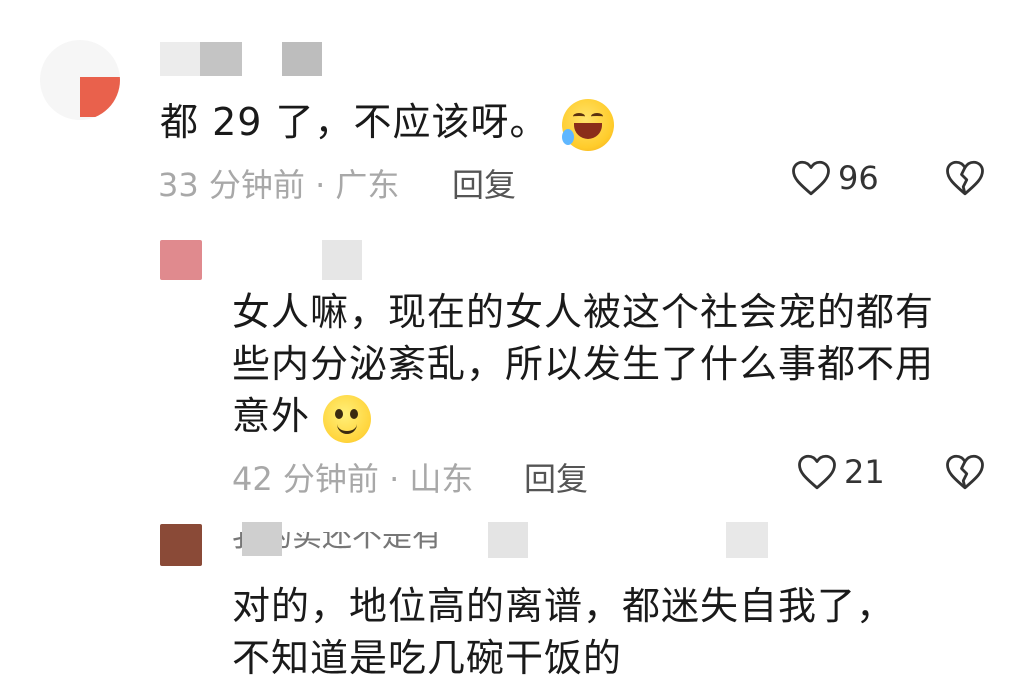 This screenshot has width=1020, height=684. Describe the element at coordinates (431, 479) in the screenshot. I see `location: · 山东` at that location.